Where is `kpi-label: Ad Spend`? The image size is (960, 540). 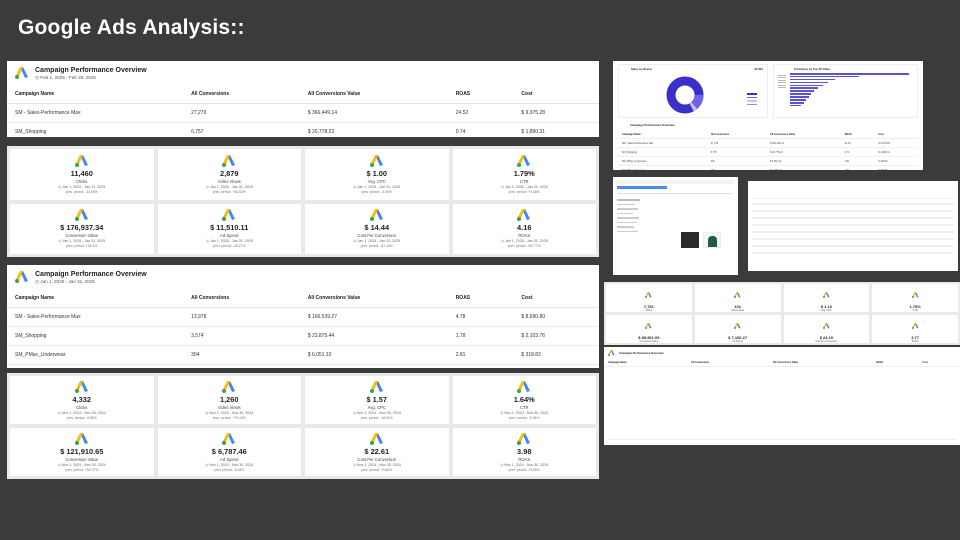
kpi-label: Ad Spend is located at coordinates (229, 236).